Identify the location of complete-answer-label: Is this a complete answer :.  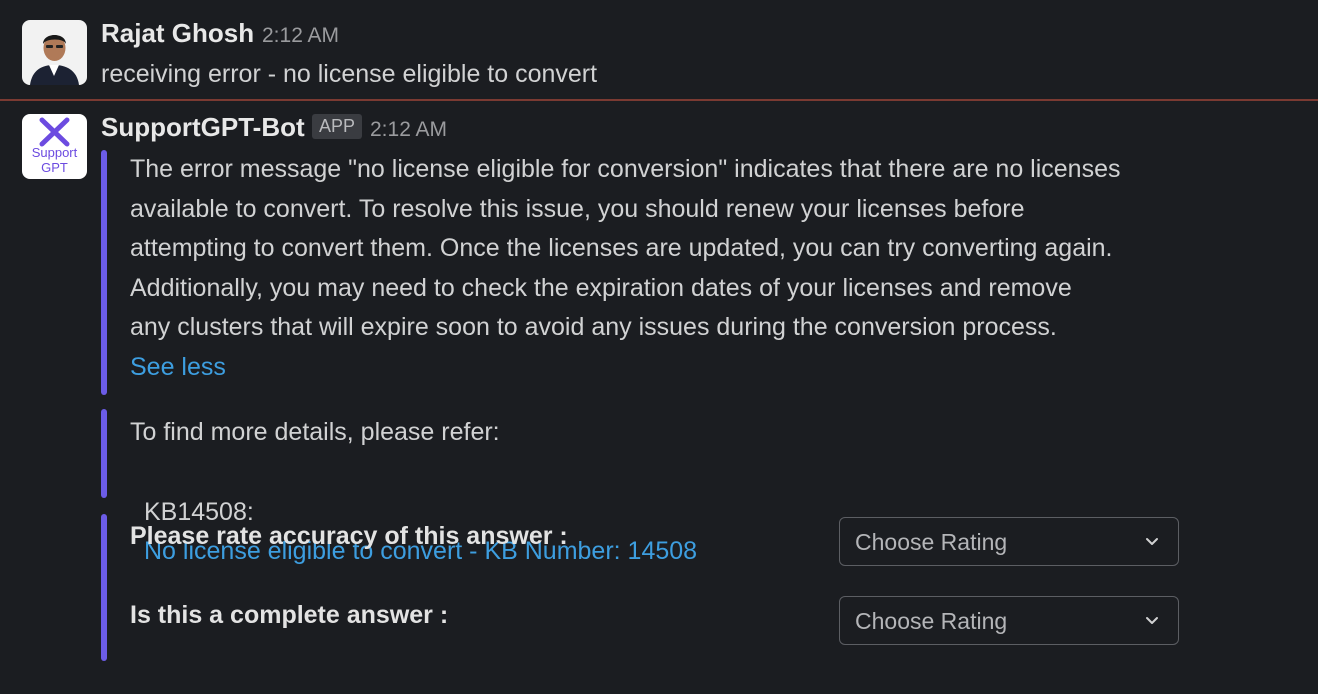
(289, 615).